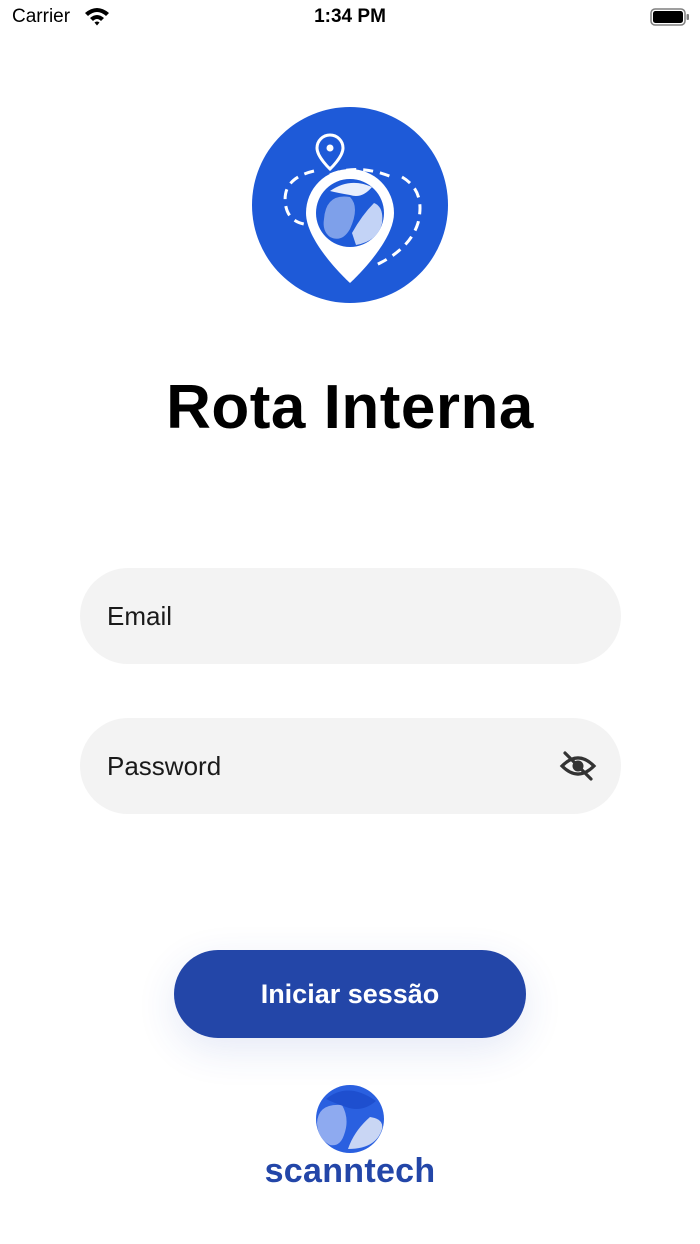  What do you see at coordinates (350, 407) in the screenshot?
I see `app-title: Rota Interna` at bounding box center [350, 407].